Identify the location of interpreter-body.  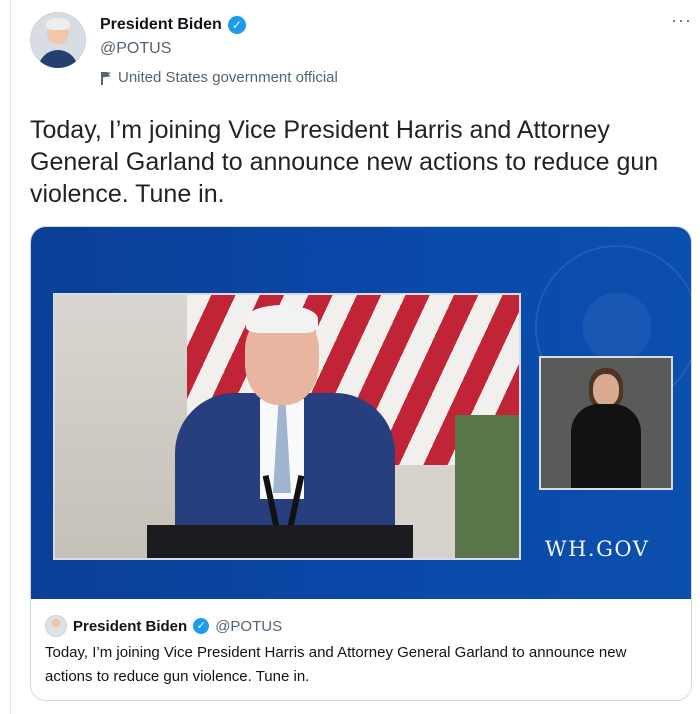
(606, 446).